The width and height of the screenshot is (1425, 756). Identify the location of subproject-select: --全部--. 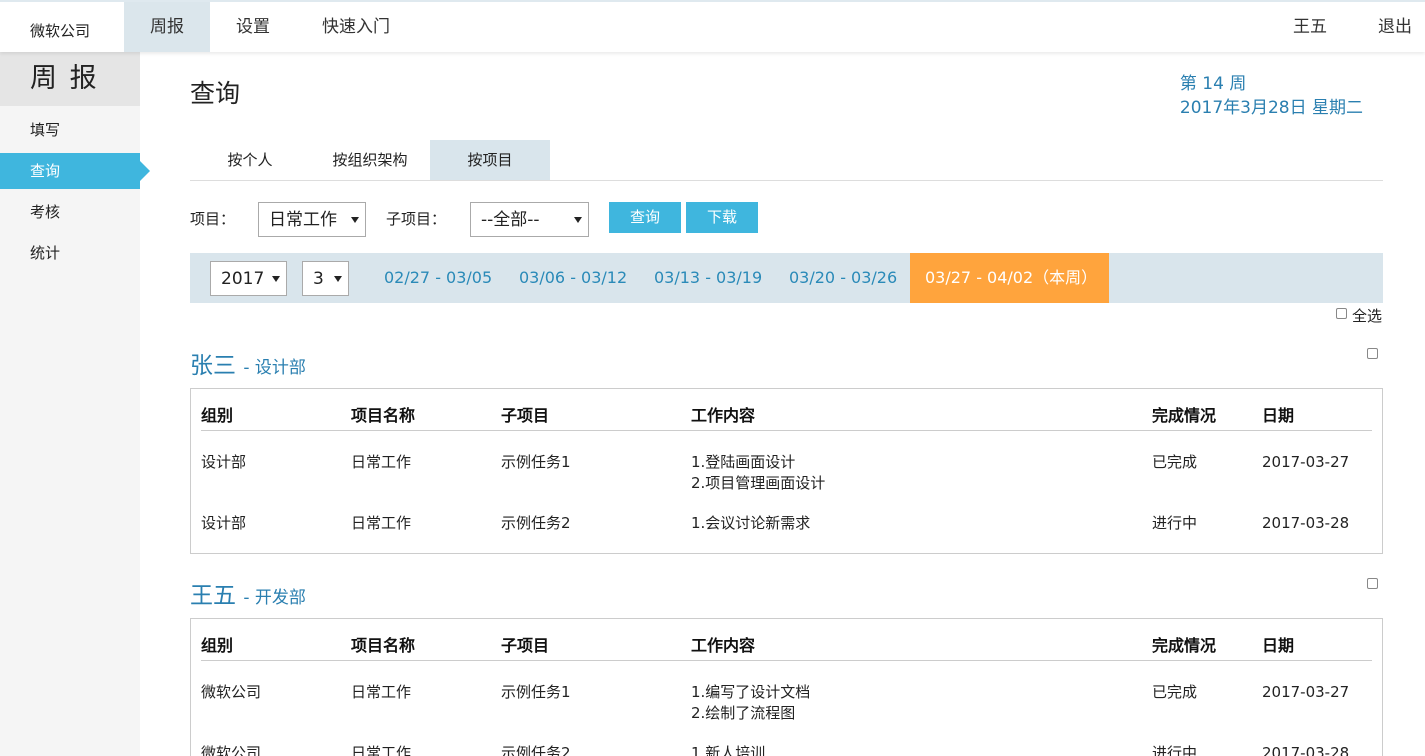
(529, 219).